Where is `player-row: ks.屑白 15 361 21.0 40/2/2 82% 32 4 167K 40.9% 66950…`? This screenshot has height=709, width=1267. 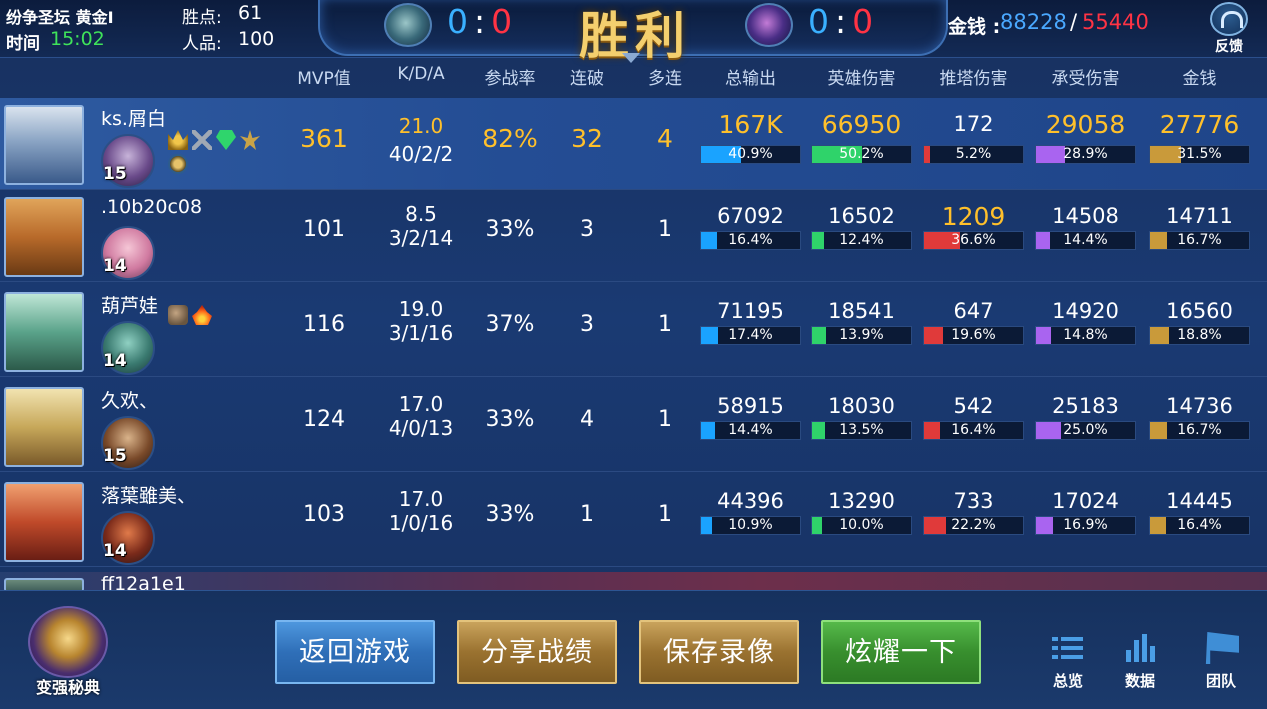
player-row: ks.屑白 15 361 21.0 40/2/2 82% 32 4 167K 40.9% 66950… is located at coordinates (633, 144).